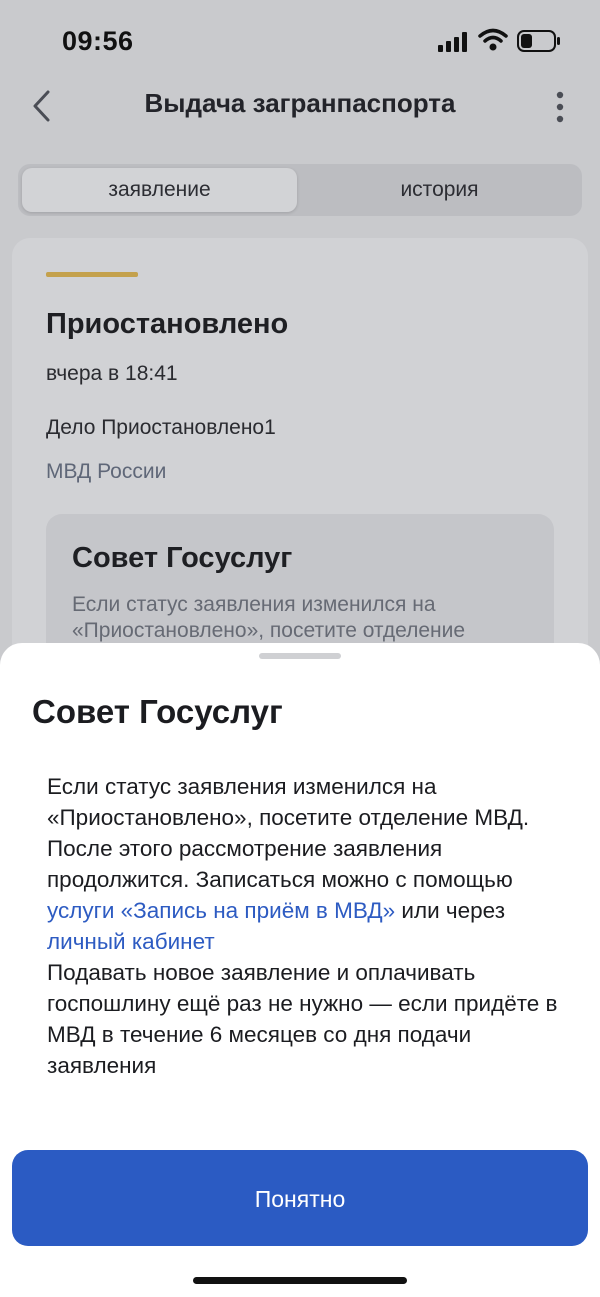 This screenshot has width=600, height=1297. What do you see at coordinates (167, 324) in the screenshot?
I see `status-title: Приостановлено` at bounding box center [167, 324].